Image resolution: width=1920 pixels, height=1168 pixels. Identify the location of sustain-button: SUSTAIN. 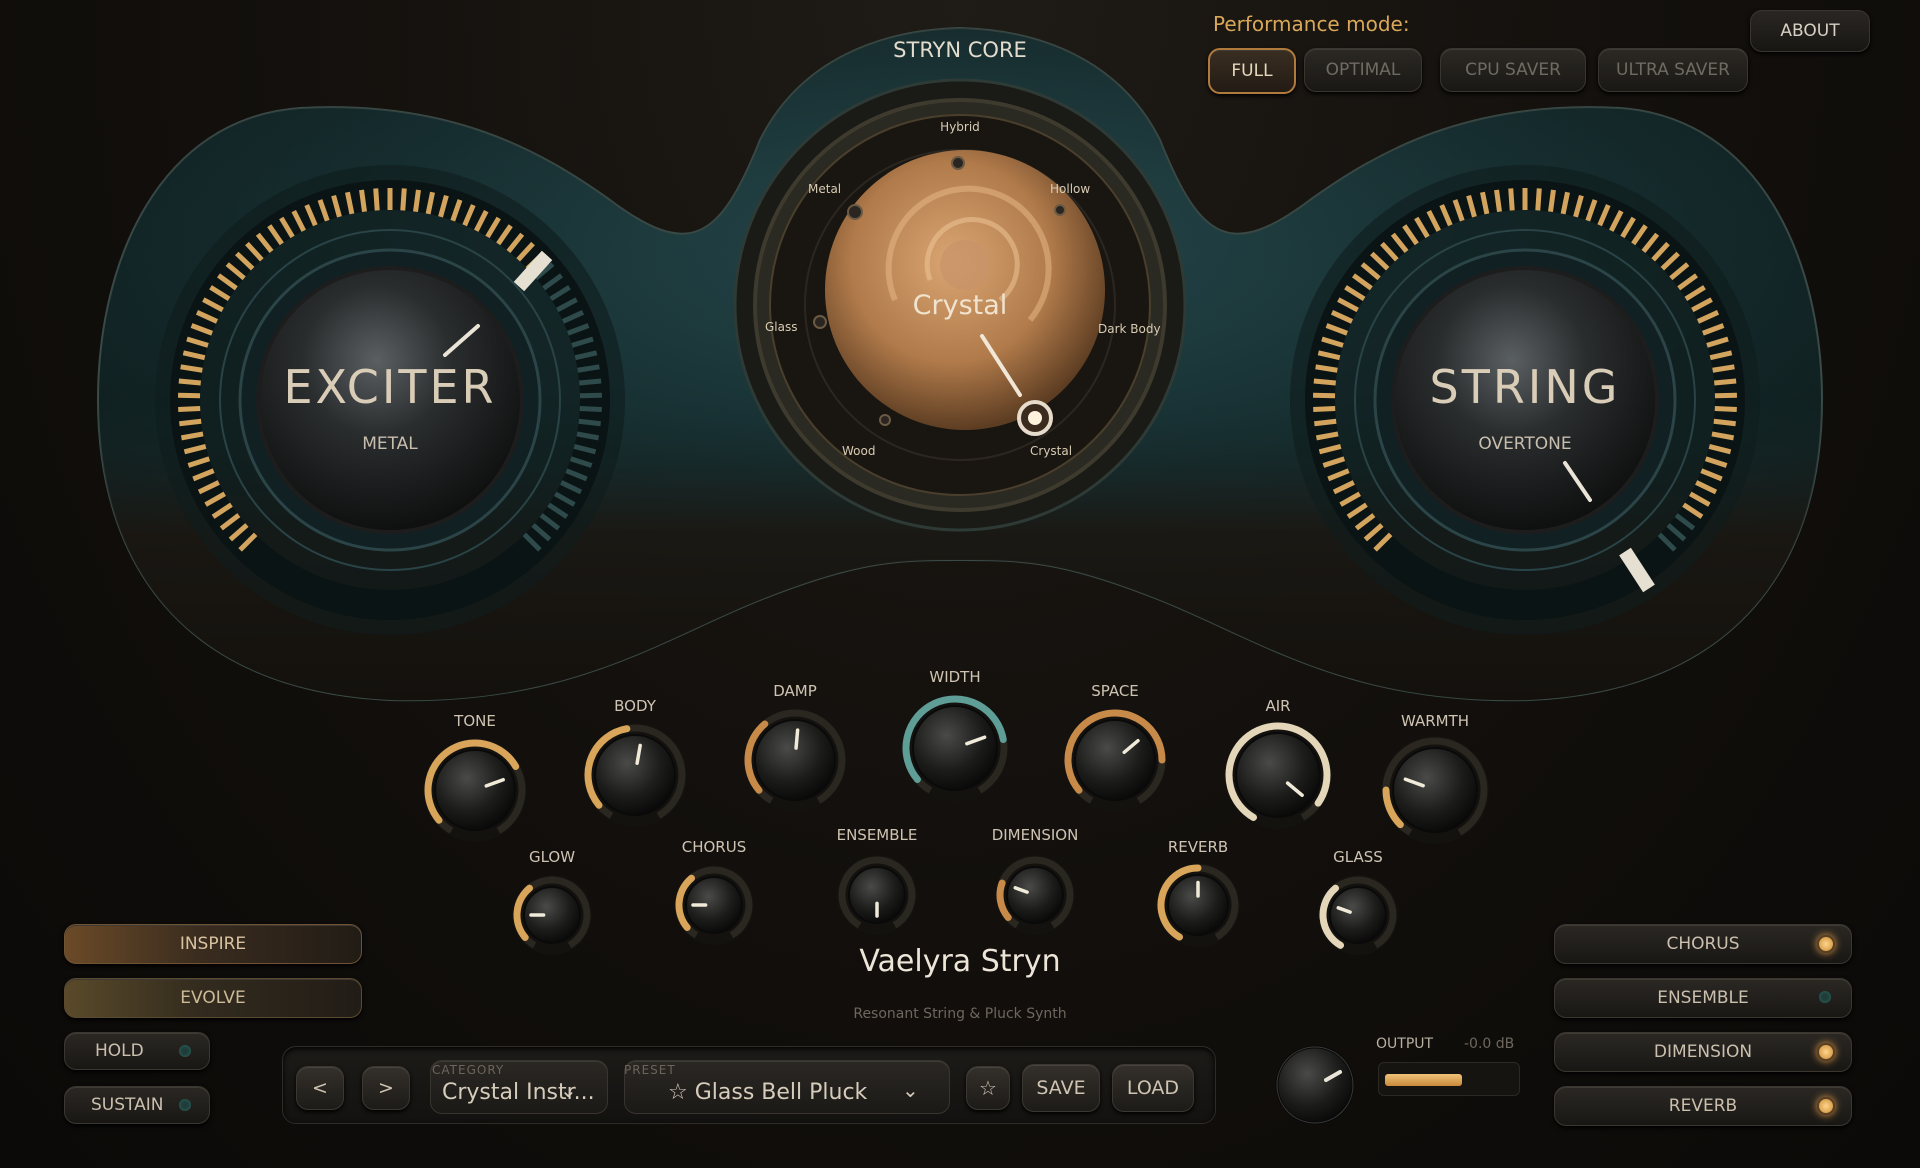
(137, 1105).